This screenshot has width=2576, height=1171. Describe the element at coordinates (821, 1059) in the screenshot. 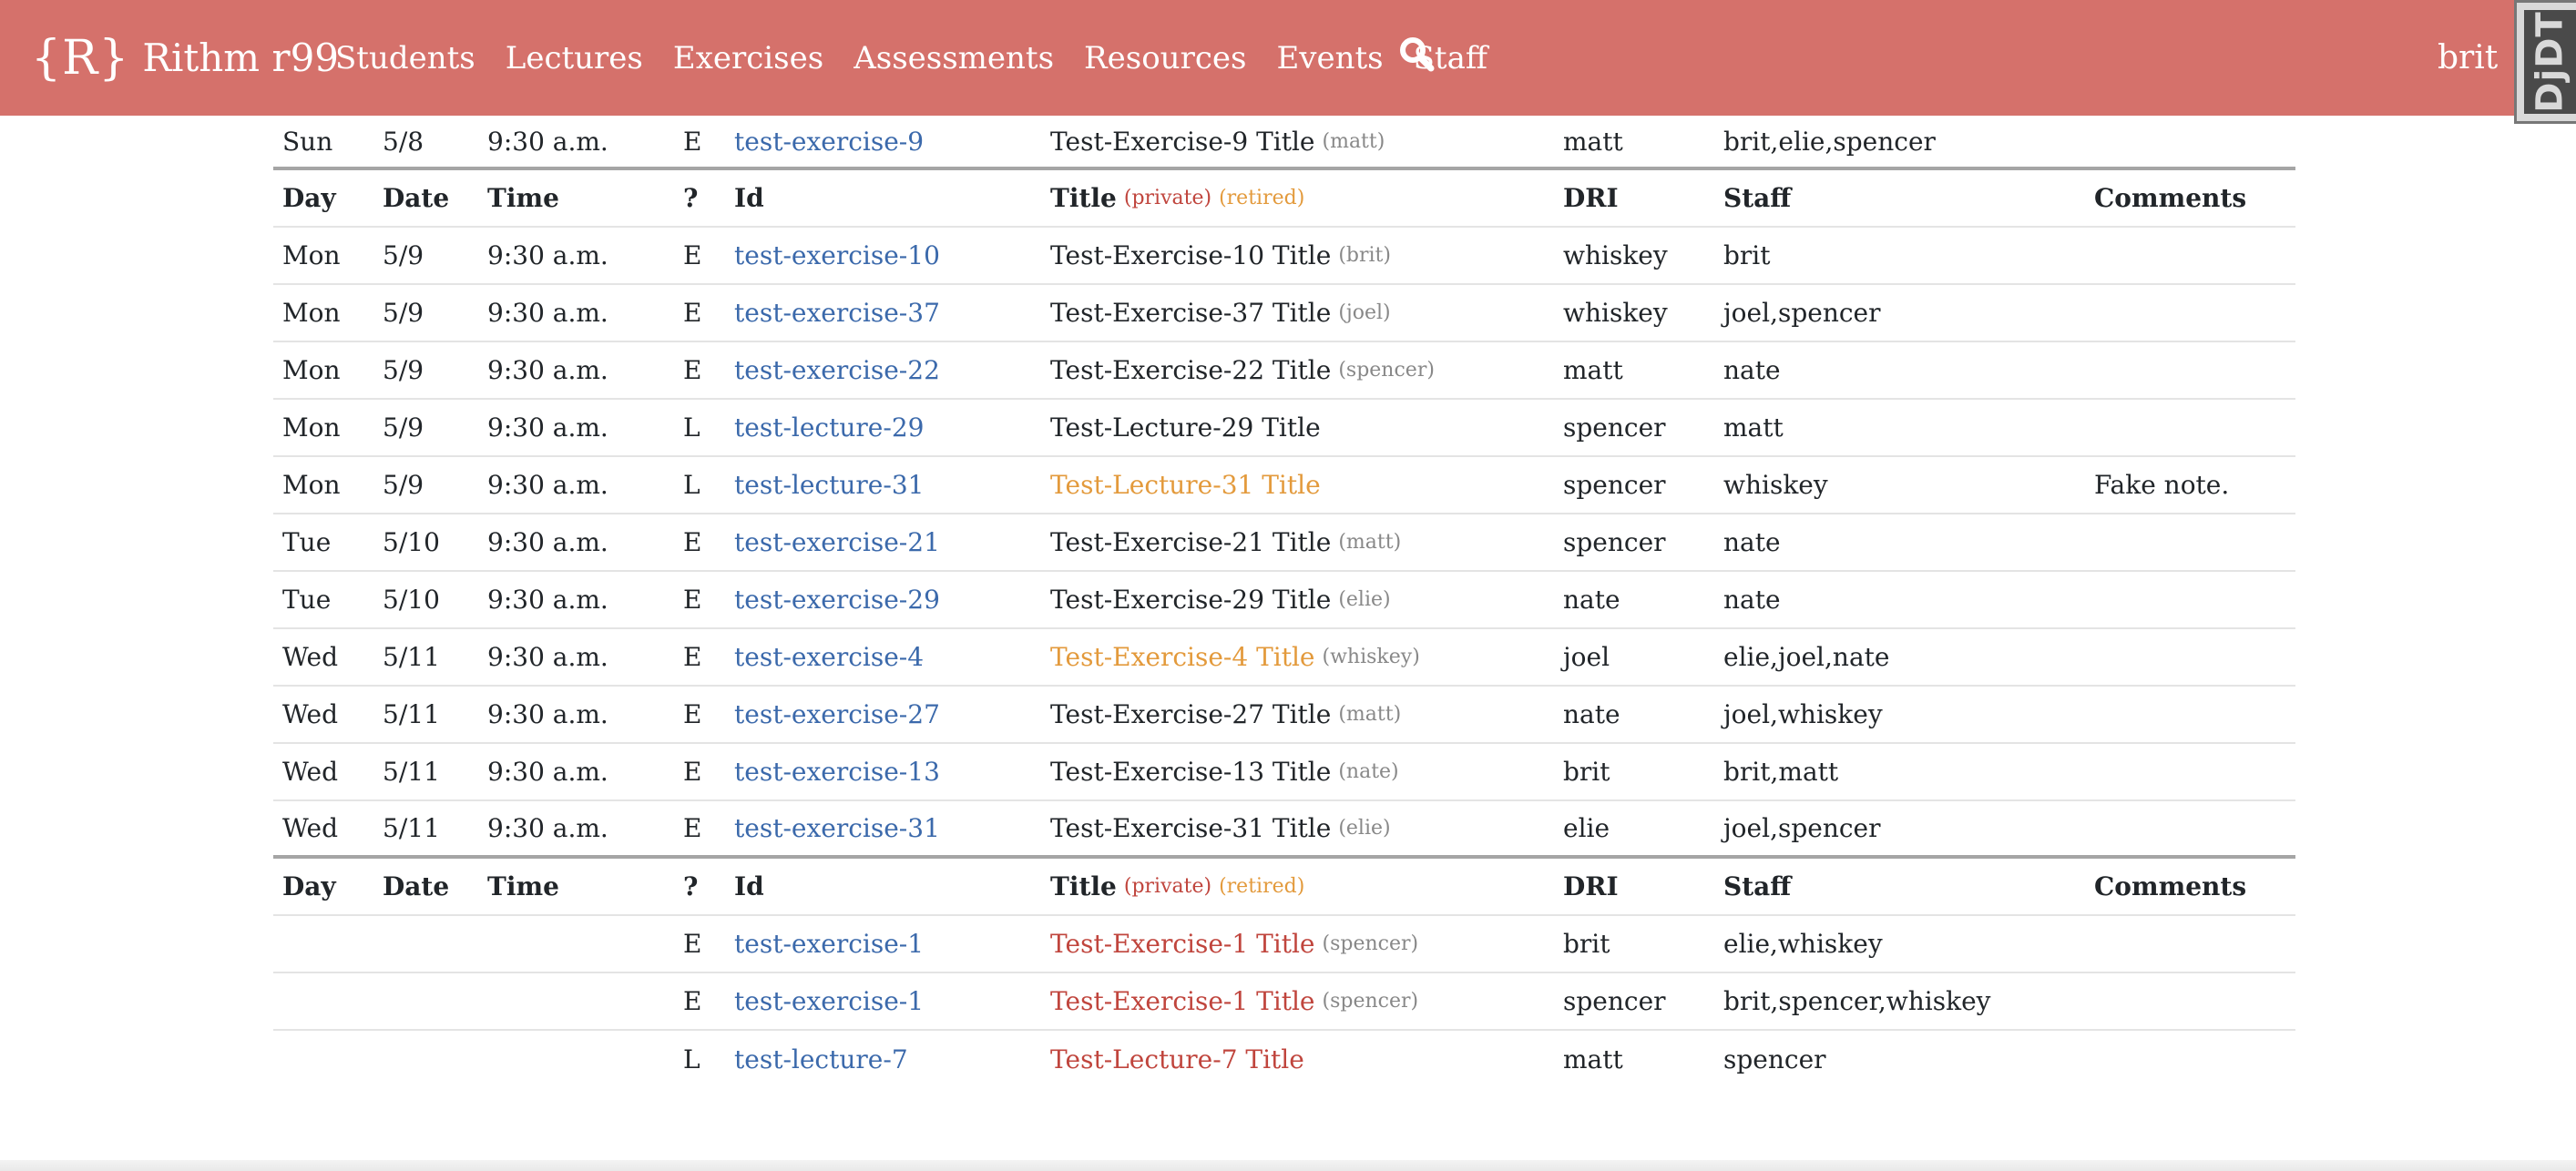

I see `cell-id-link: test-lecture-7` at that location.